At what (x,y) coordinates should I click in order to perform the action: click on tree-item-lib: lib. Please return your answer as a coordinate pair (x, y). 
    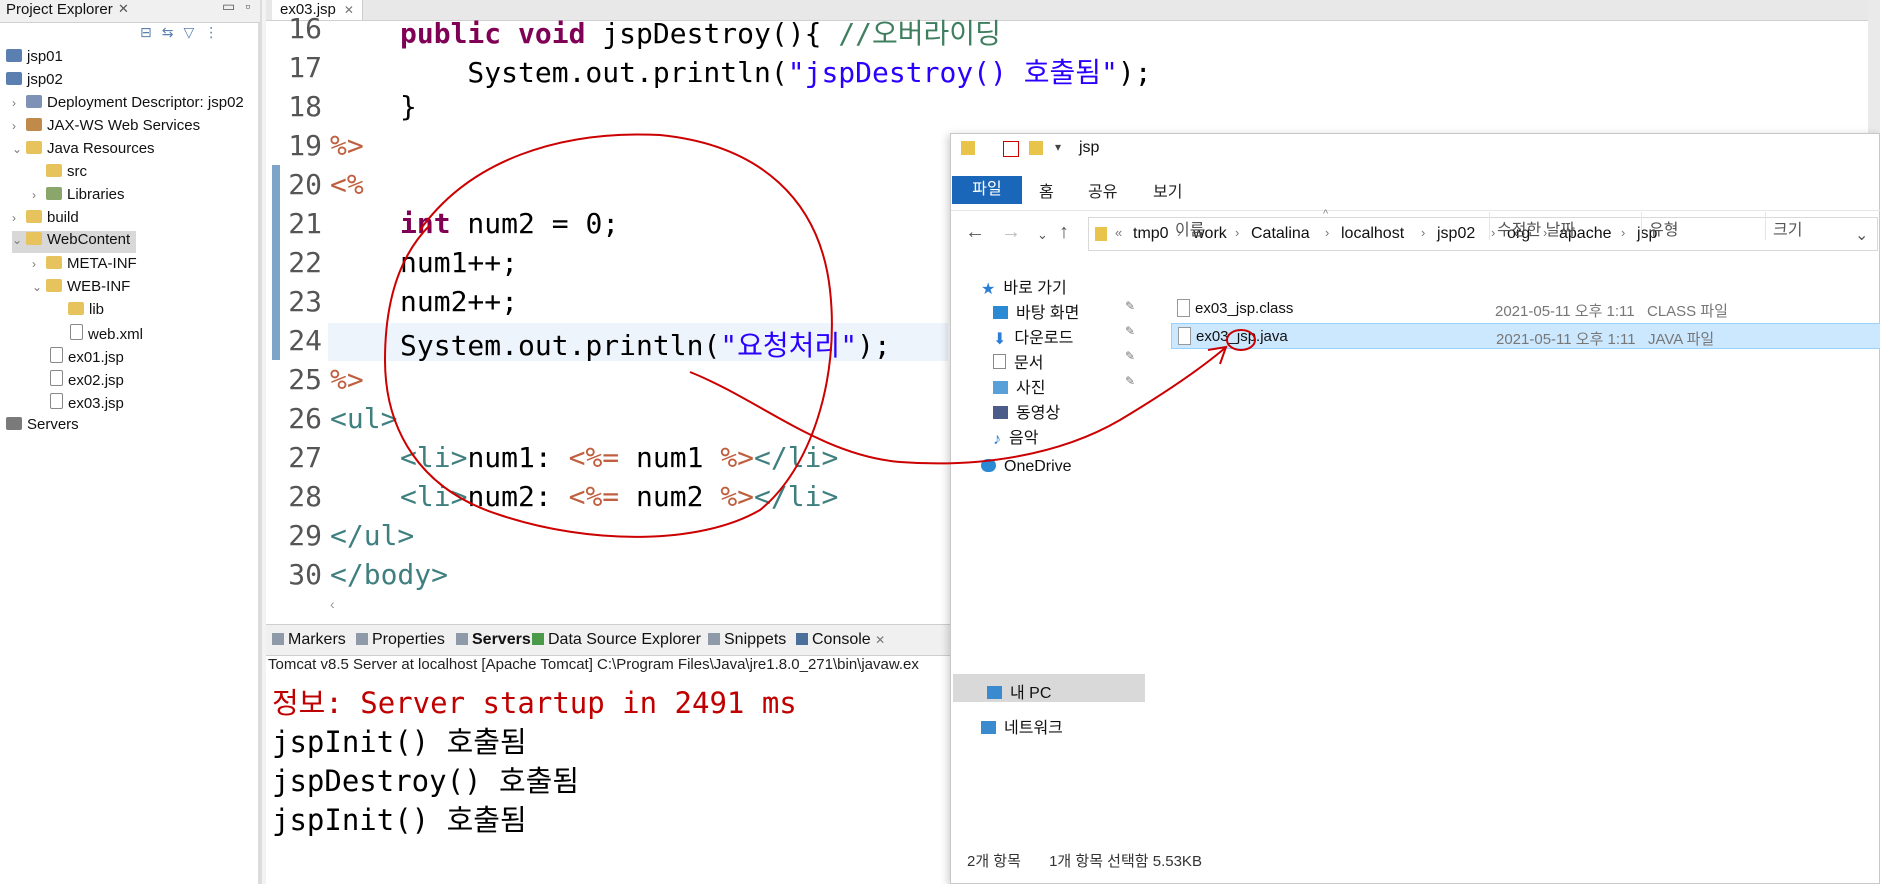
    Looking at the image, I should click on (86, 312).